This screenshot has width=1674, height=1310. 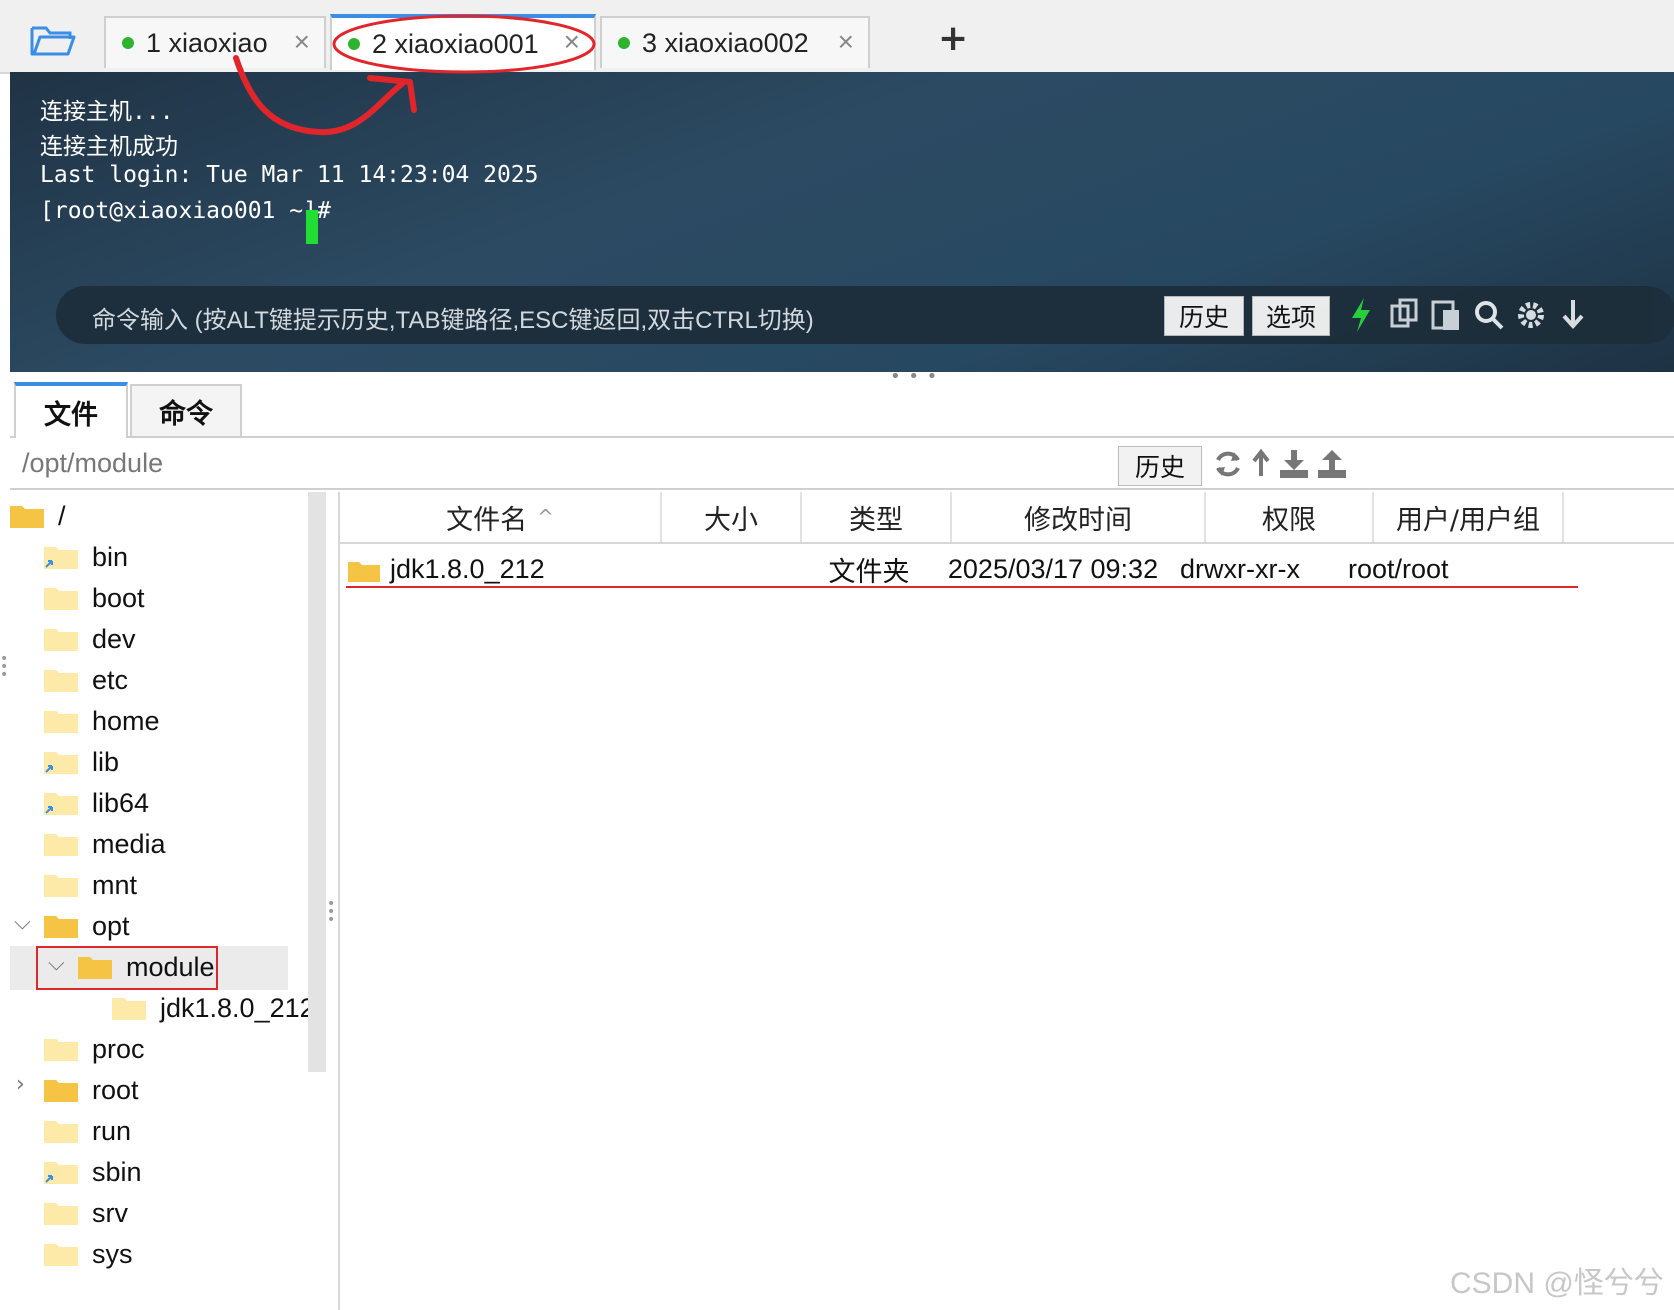 What do you see at coordinates (1204, 316) in the screenshot?
I see `history-button: 历史` at bounding box center [1204, 316].